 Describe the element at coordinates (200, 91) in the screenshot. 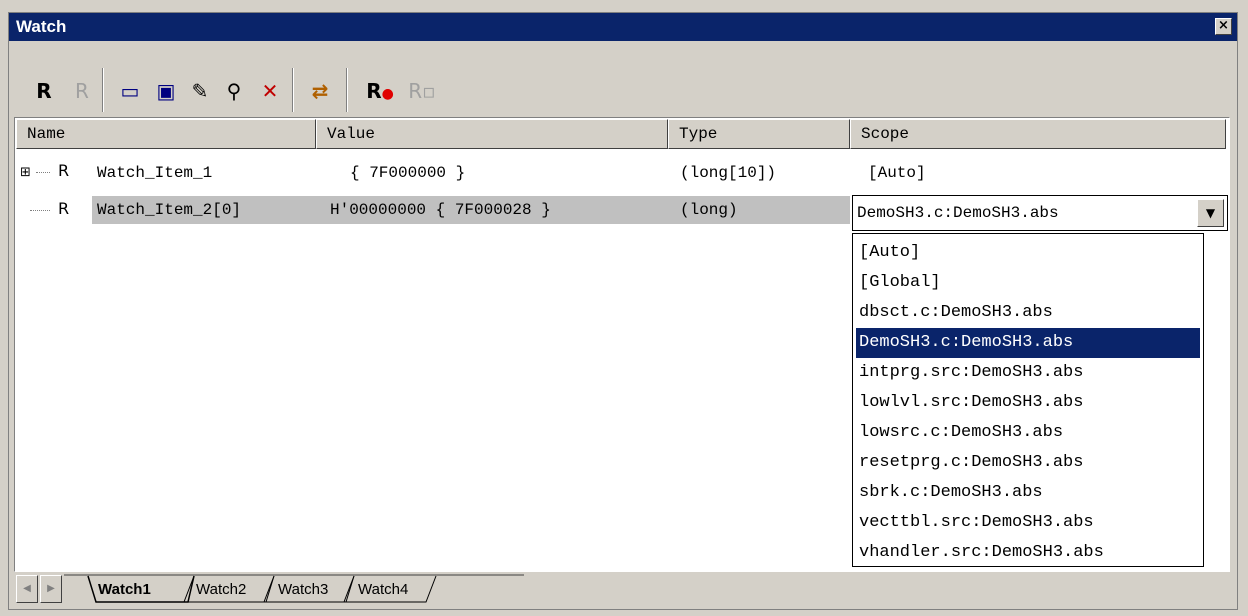

I see `pencil-icon: ✎` at that location.